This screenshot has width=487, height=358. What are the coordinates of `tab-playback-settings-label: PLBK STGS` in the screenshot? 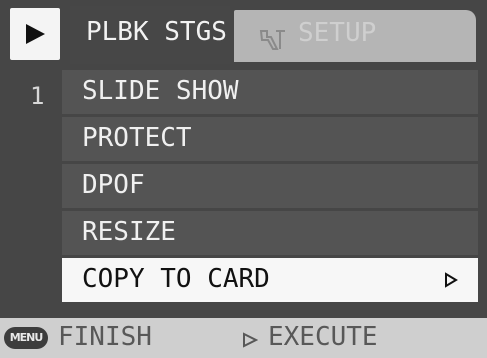 It's located at (156, 32).